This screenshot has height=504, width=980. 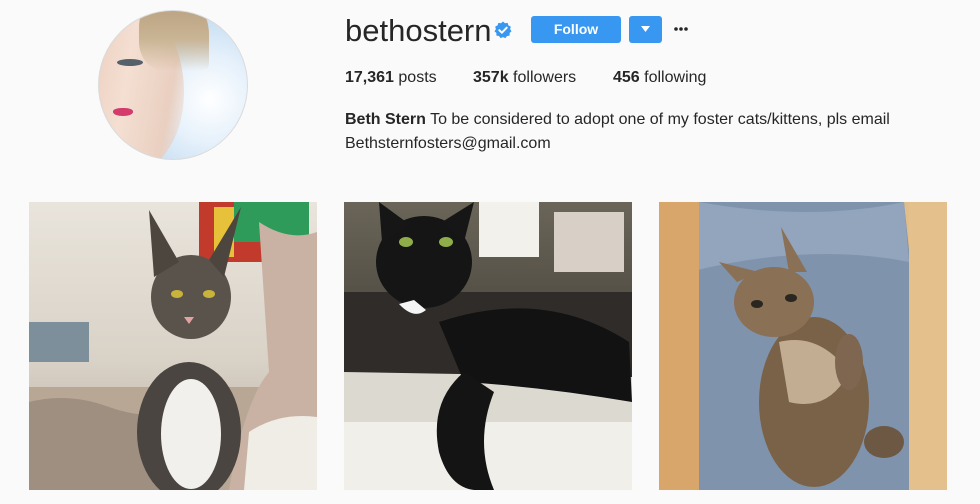 What do you see at coordinates (174, 41) in the screenshot?
I see `avatar-hair` at bounding box center [174, 41].